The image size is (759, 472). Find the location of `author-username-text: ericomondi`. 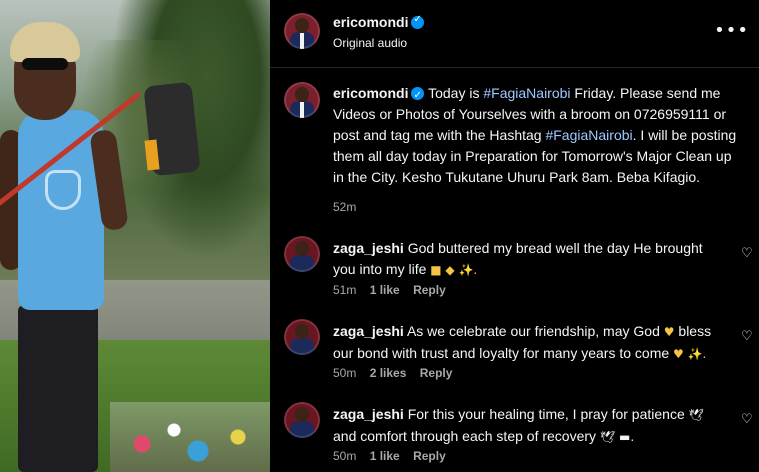

author-username-text: ericomondi is located at coordinates (370, 22).